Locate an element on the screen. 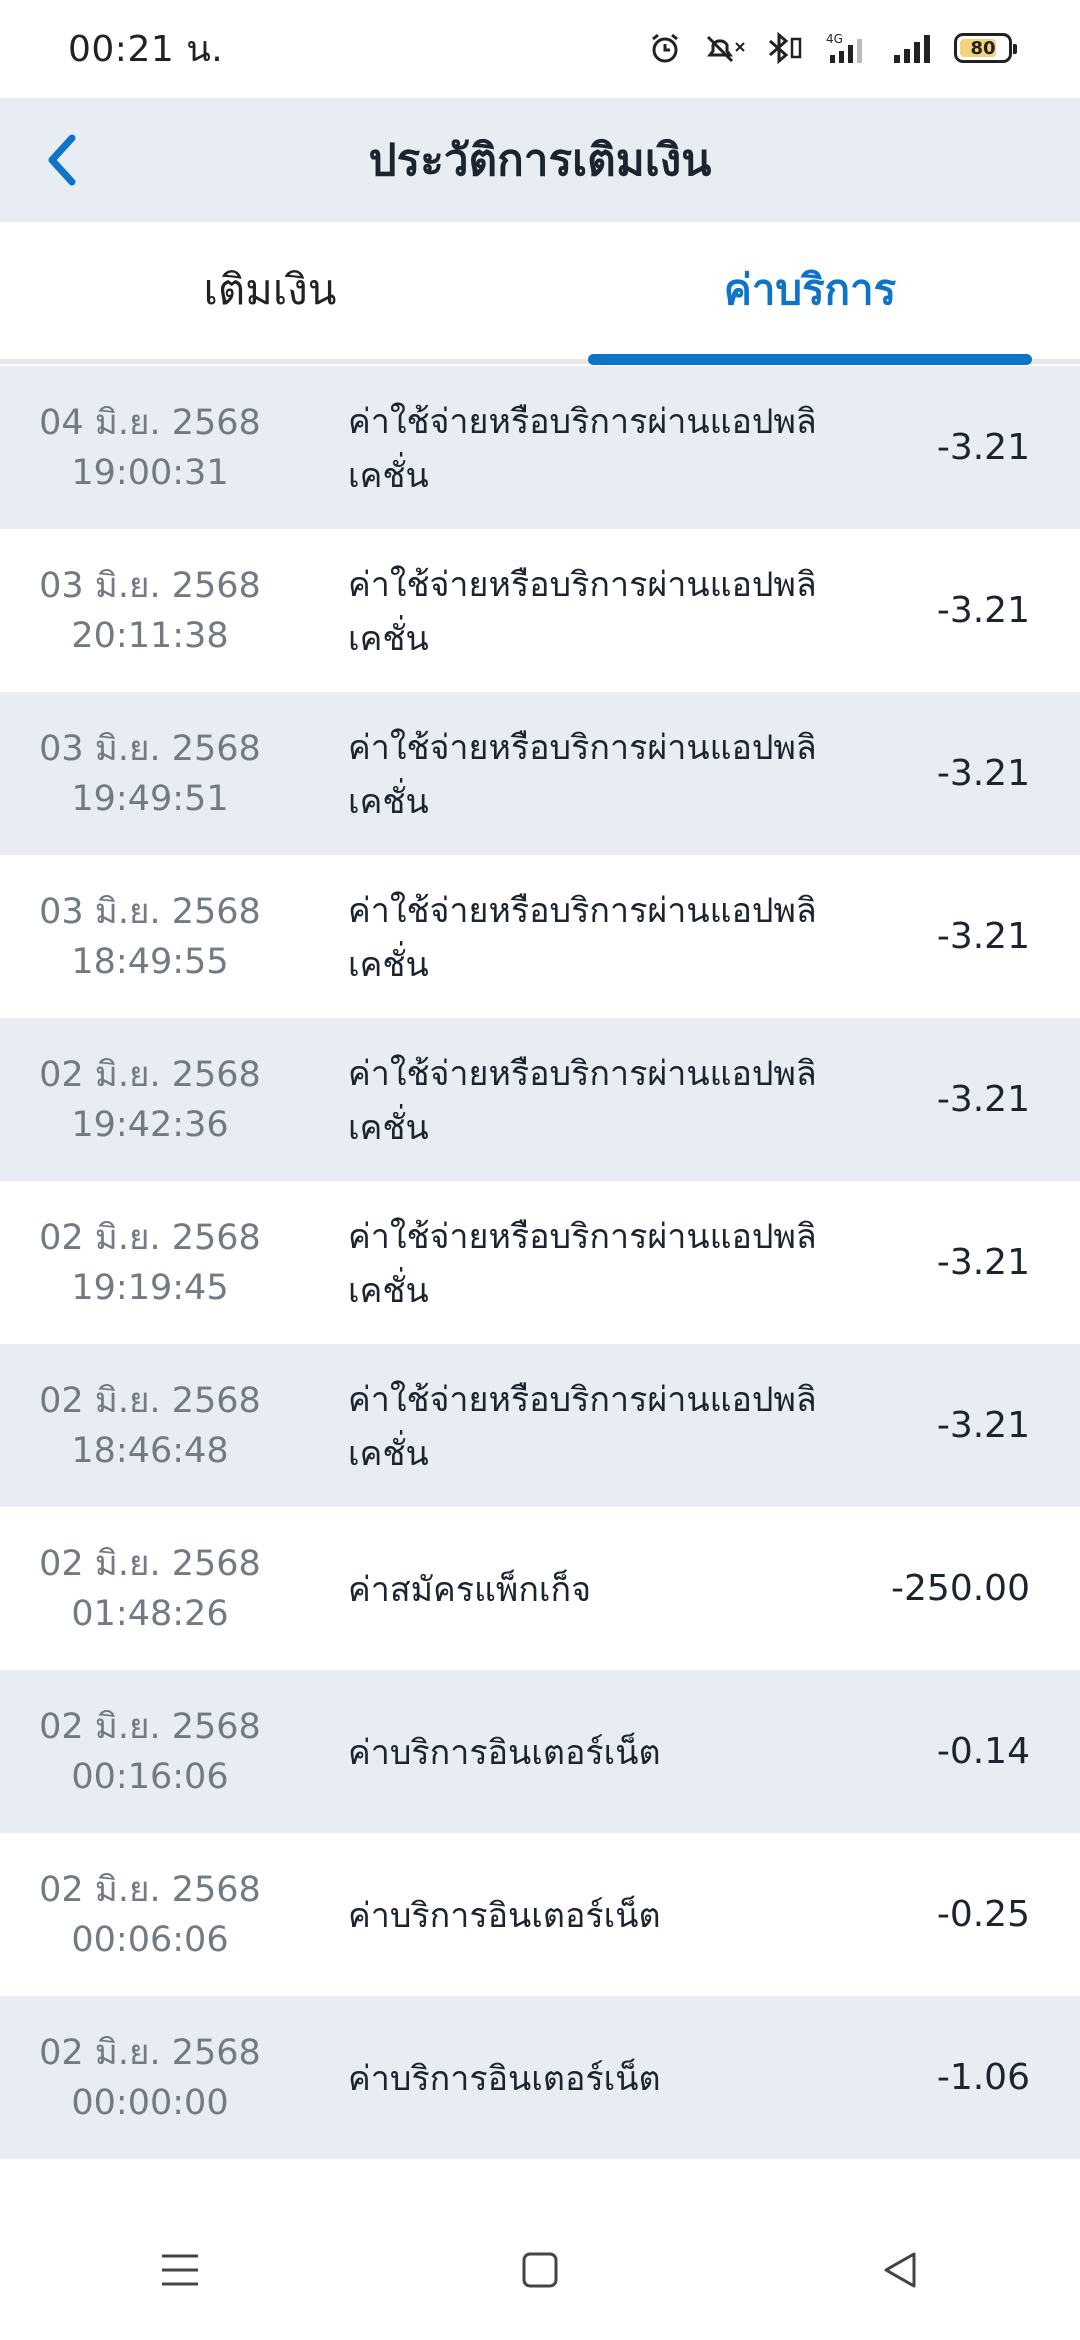 This screenshot has height=2340, width=1080. transaction-time: 19:42:36 is located at coordinates (150, 1124).